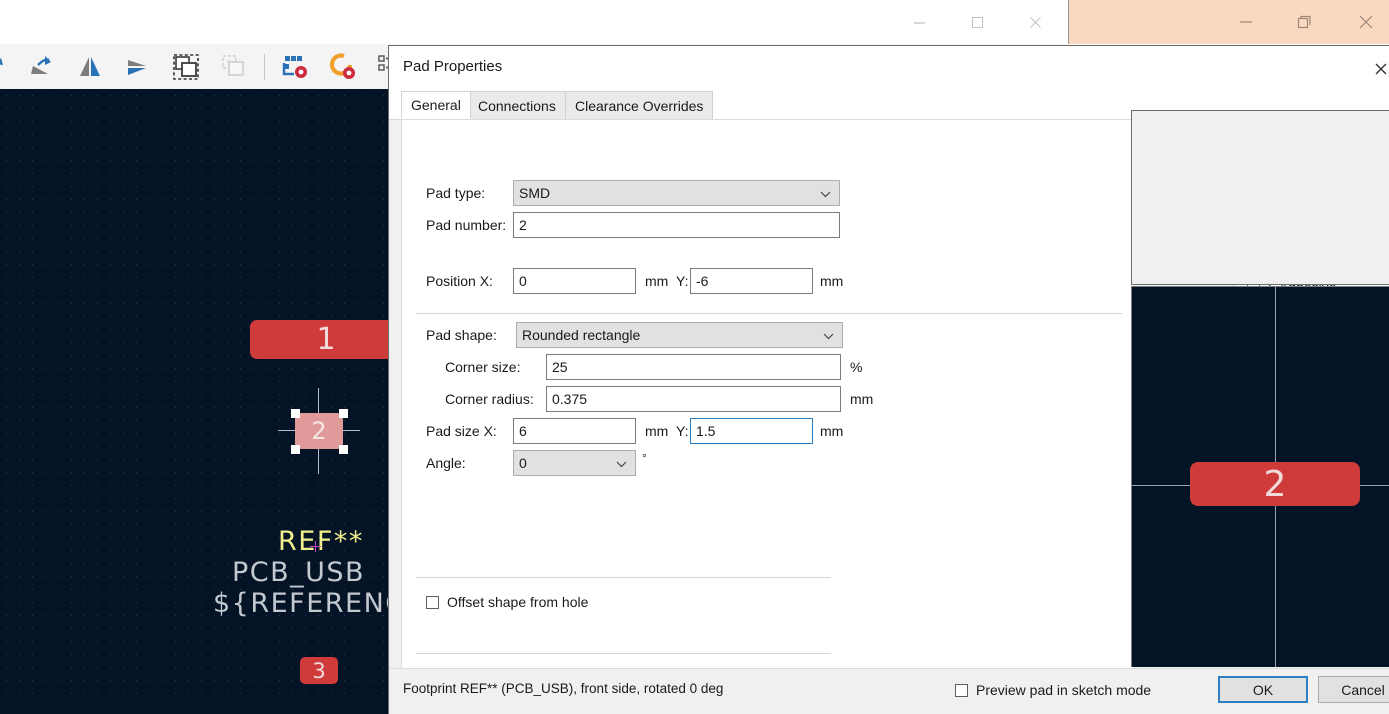  Describe the element at coordinates (889, 68) in the screenshot. I see `dialog-titlebar: Pad Properties` at that location.